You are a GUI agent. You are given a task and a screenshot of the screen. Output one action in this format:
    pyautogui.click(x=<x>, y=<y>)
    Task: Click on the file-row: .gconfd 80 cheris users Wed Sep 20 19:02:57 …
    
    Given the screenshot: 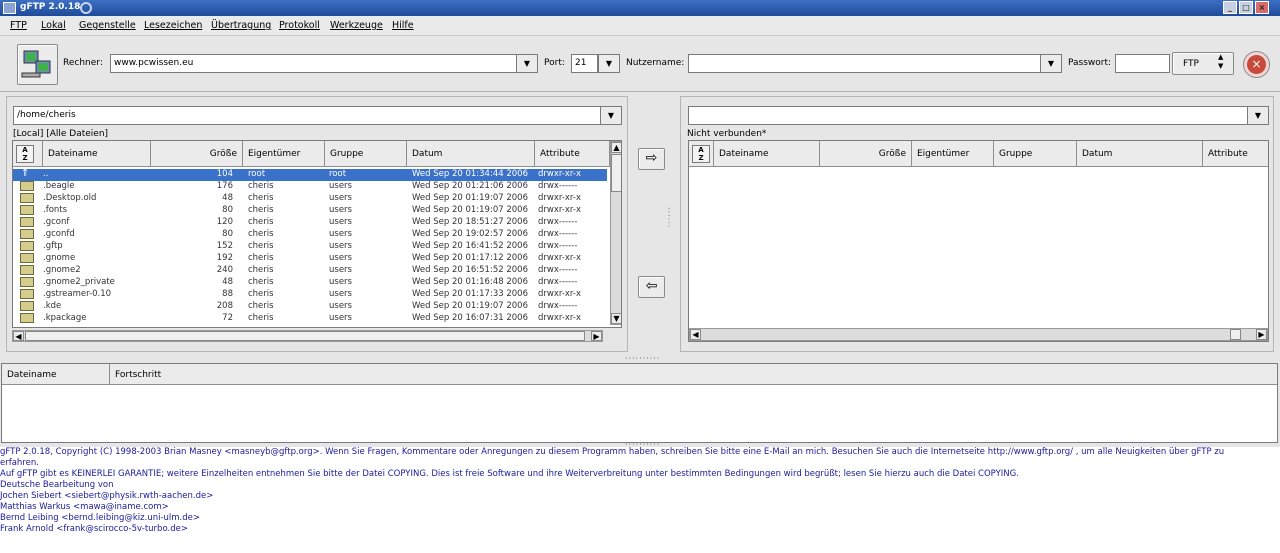 What is the action you would take?
    pyautogui.click(x=310, y=235)
    